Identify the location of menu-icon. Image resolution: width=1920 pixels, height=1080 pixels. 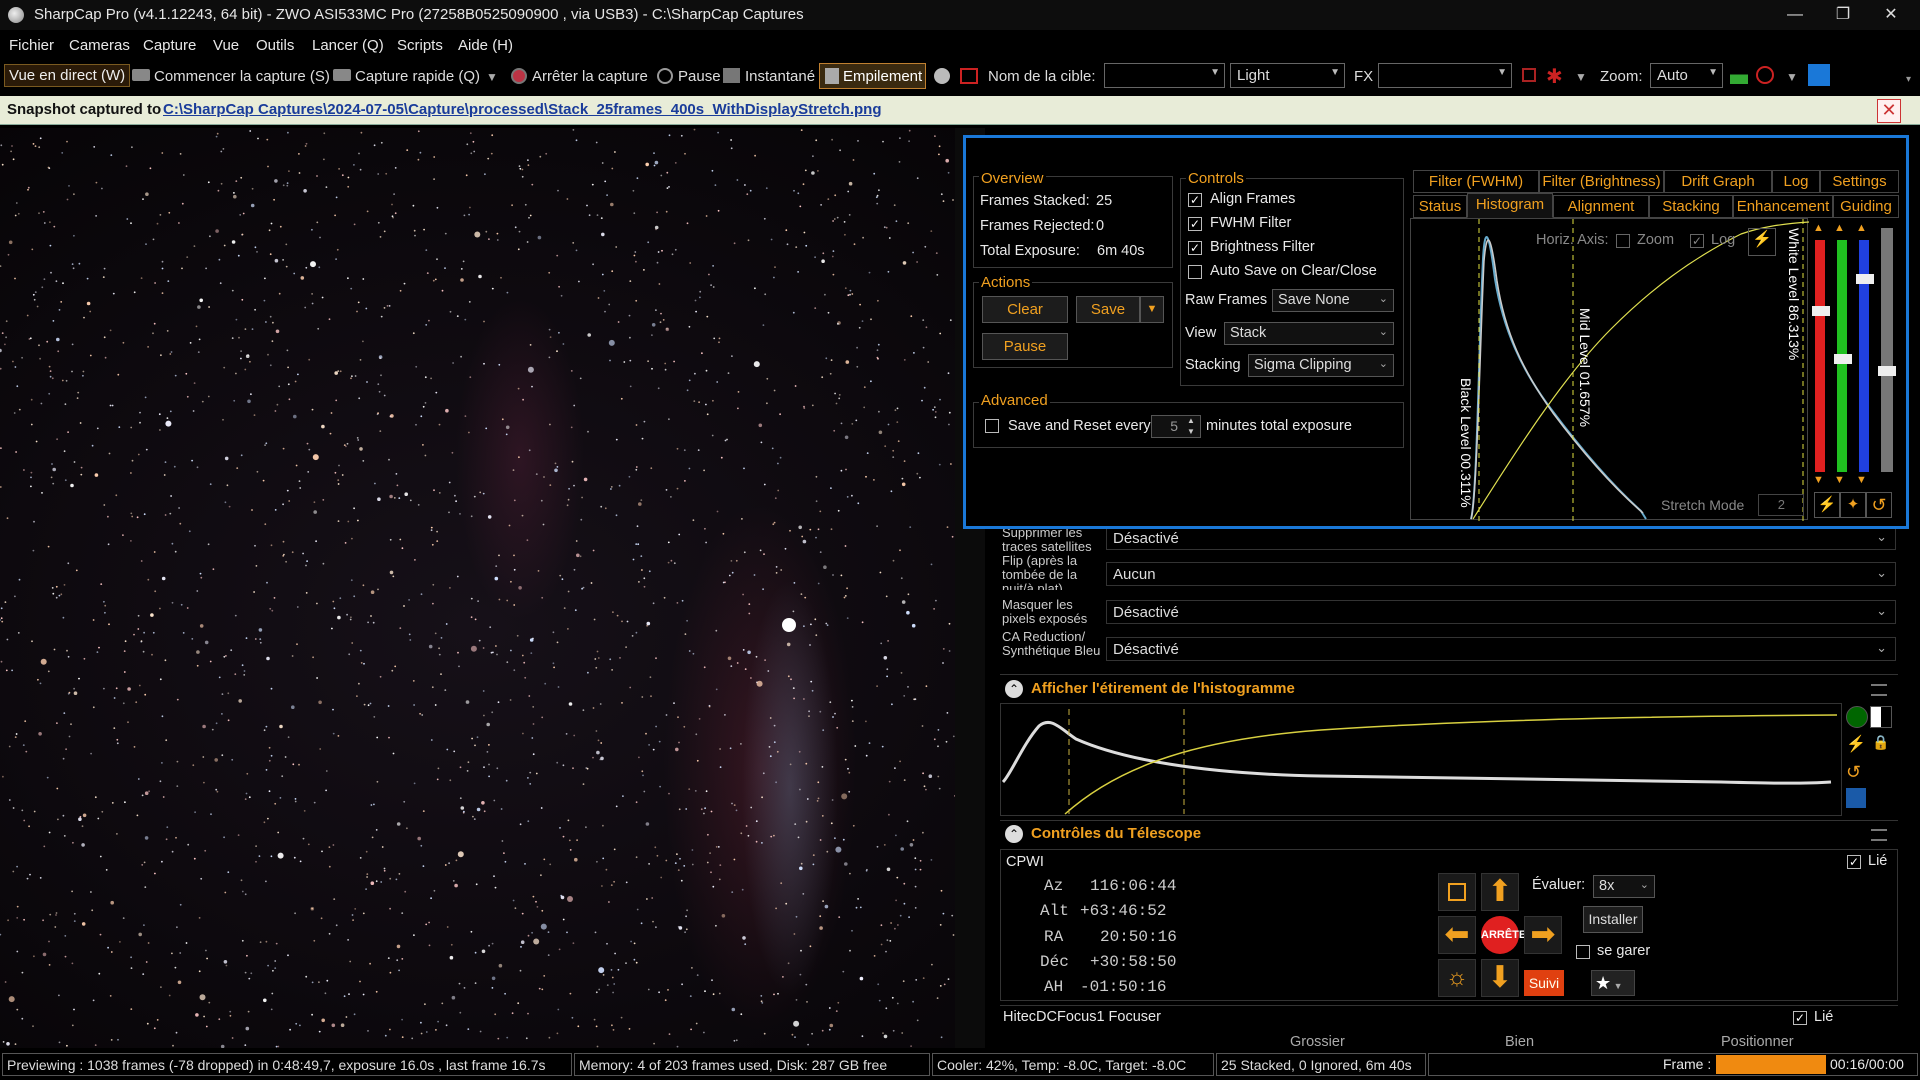
(1879, 835).